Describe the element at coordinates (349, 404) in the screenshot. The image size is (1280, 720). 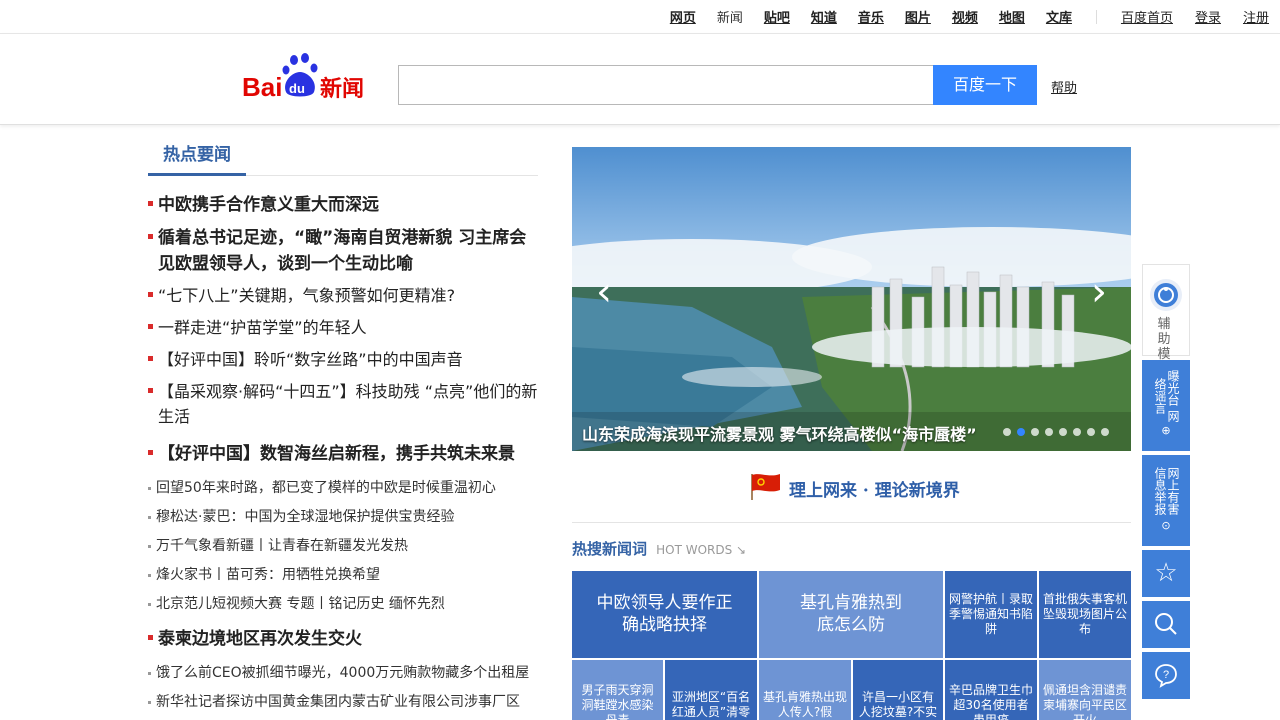
I see `news-link: 【晶采观察·解码“十四五”】科技助残 “点亮”他们的新生活` at that location.